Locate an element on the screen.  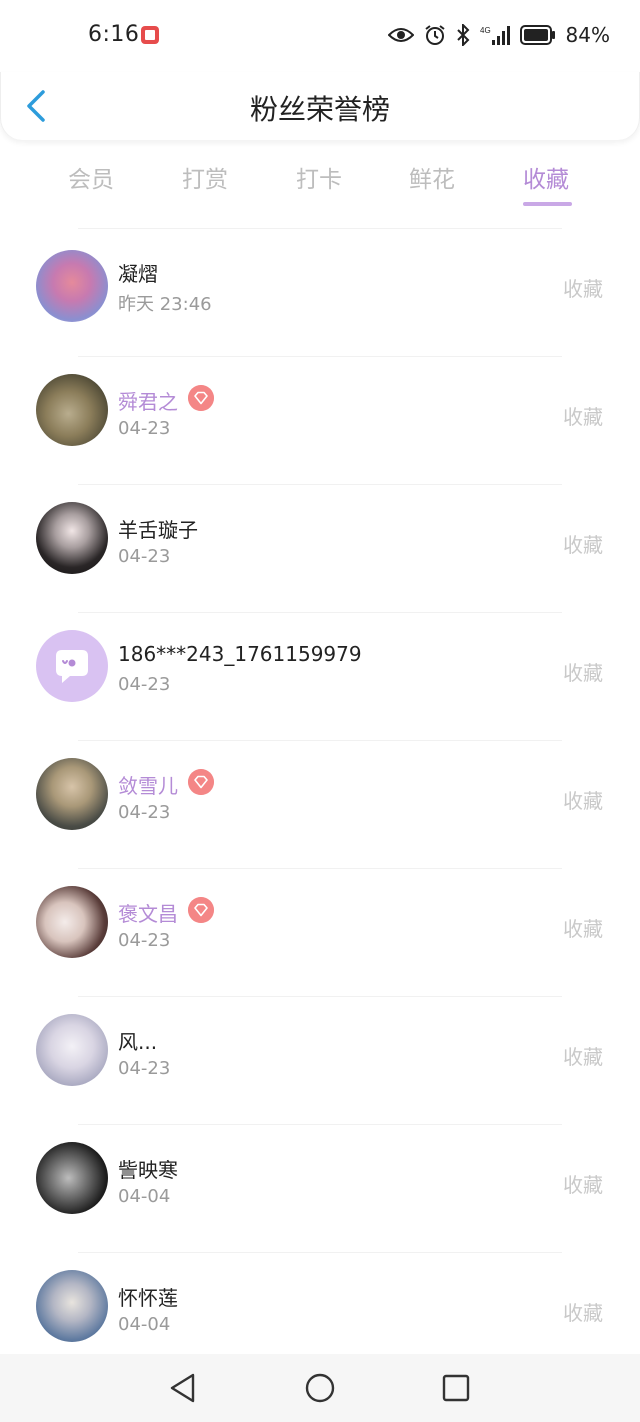
list-item: 186***243_1761159979 04-23 收藏 is located at coordinates (320, 676).